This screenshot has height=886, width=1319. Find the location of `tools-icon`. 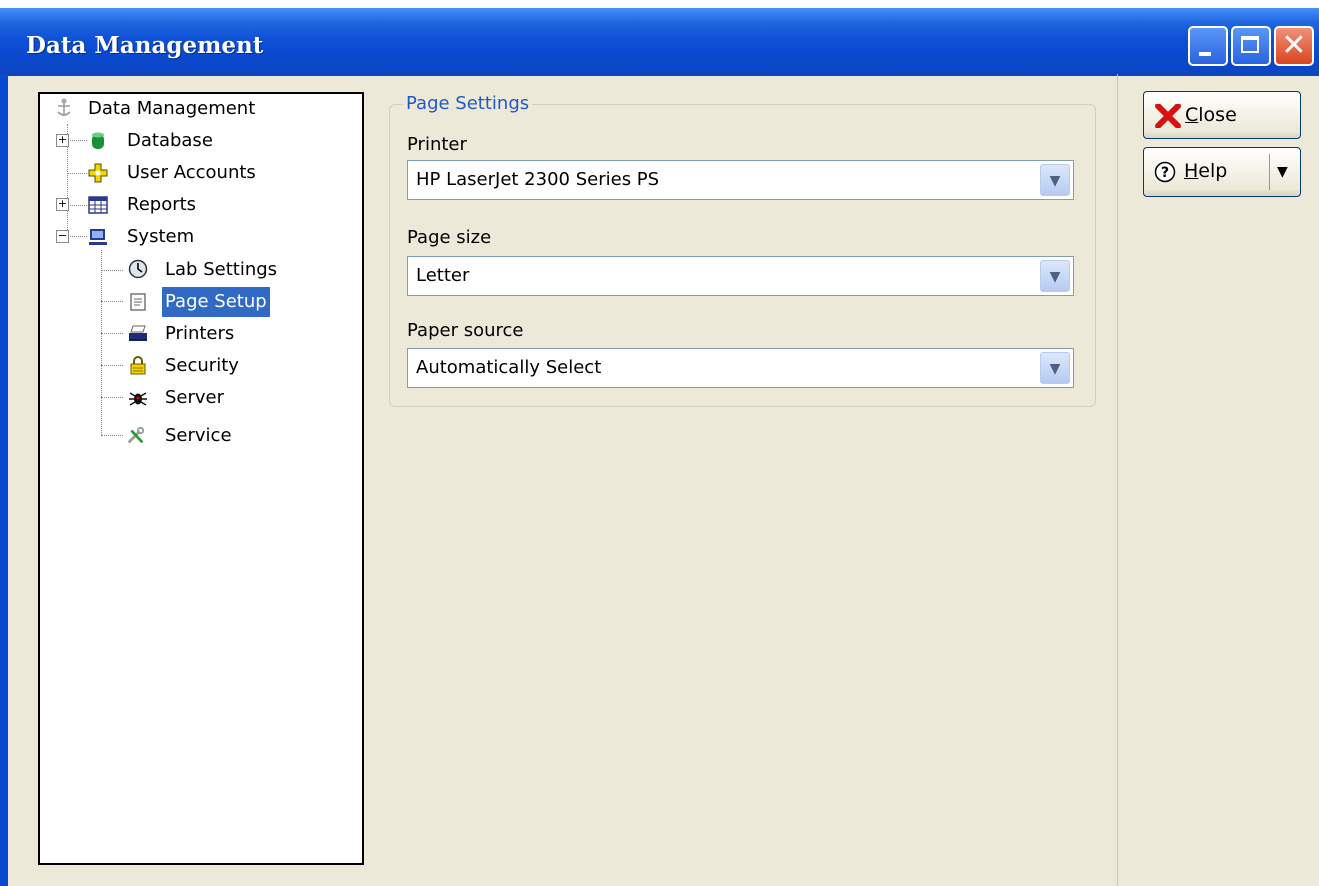

tools-icon is located at coordinates (136, 435).